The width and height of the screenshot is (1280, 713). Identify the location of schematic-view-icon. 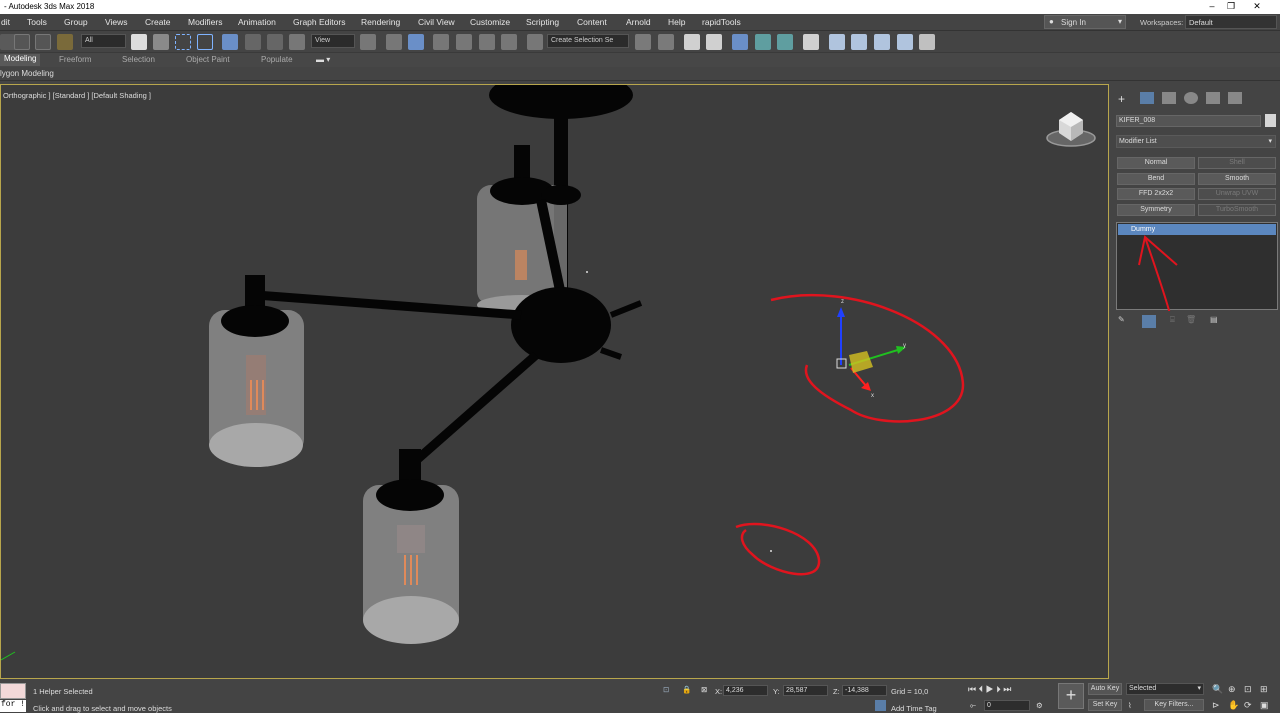
(785, 42).